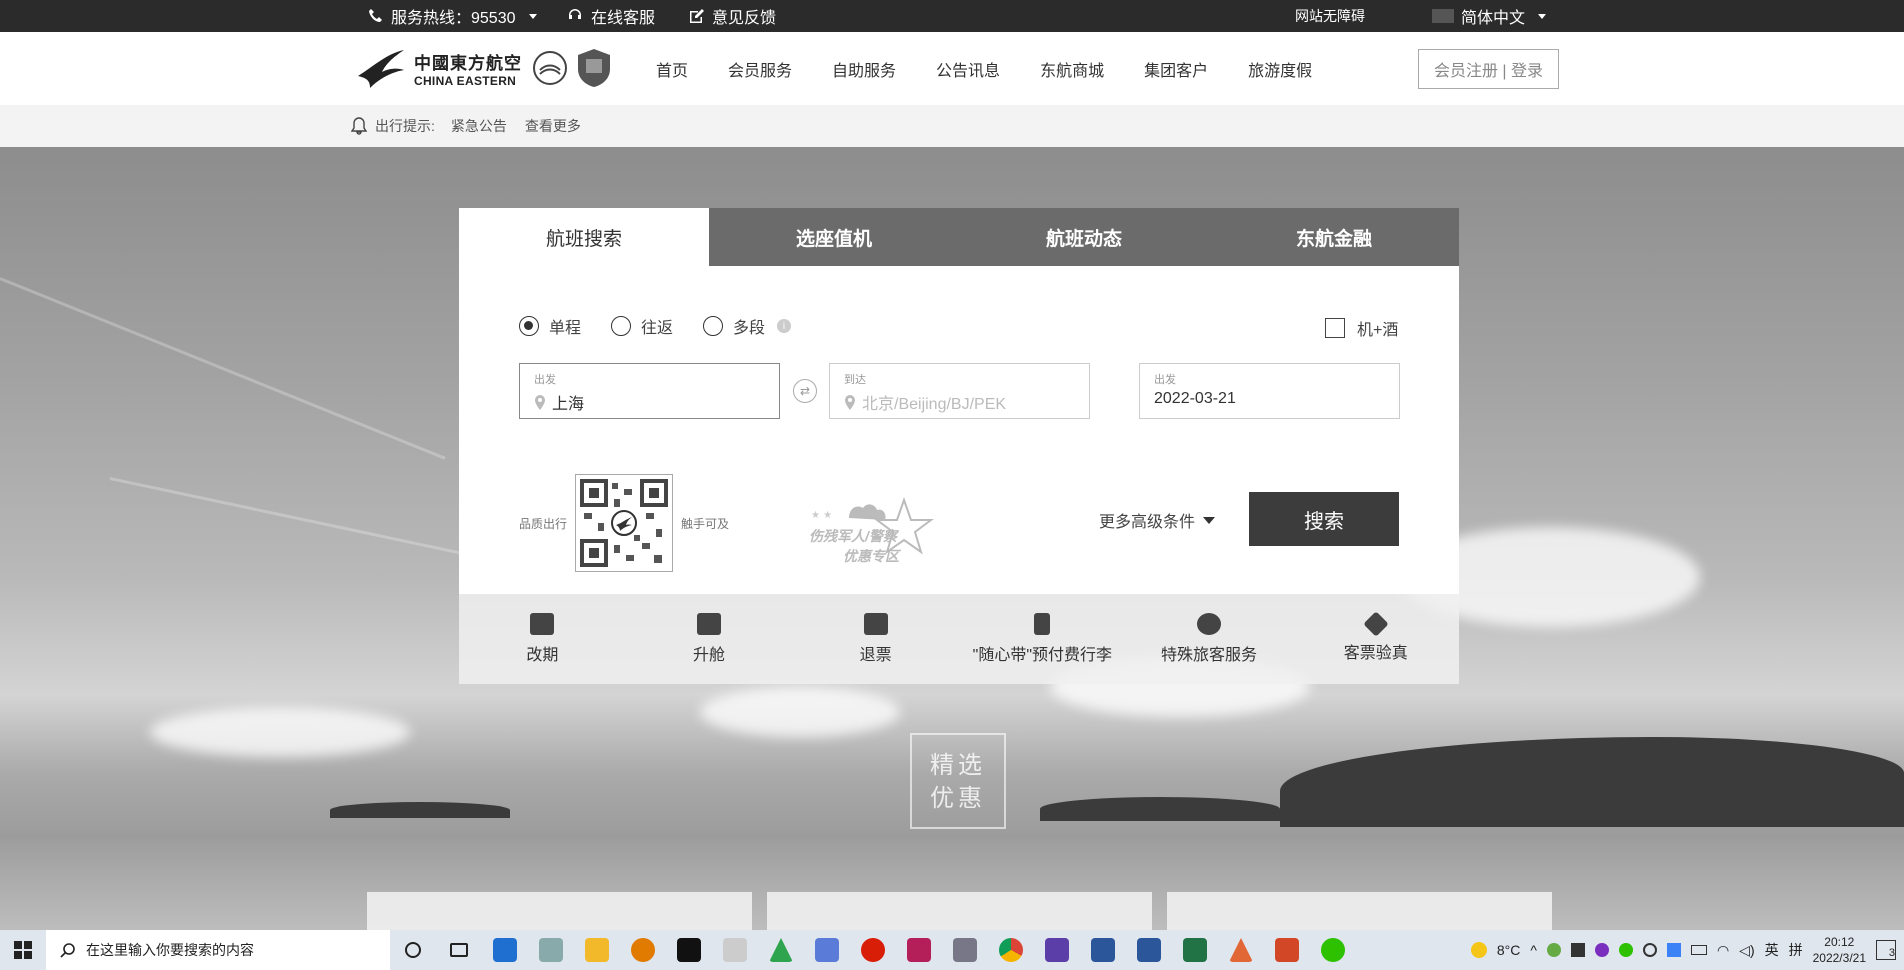 The height and width of the screenshot is (970, 1904). What do you see at coordinates (1269, 391) in the screenshot?
I see `date-field: 出发 2022-03-21` at bounding box center [1269, 391].